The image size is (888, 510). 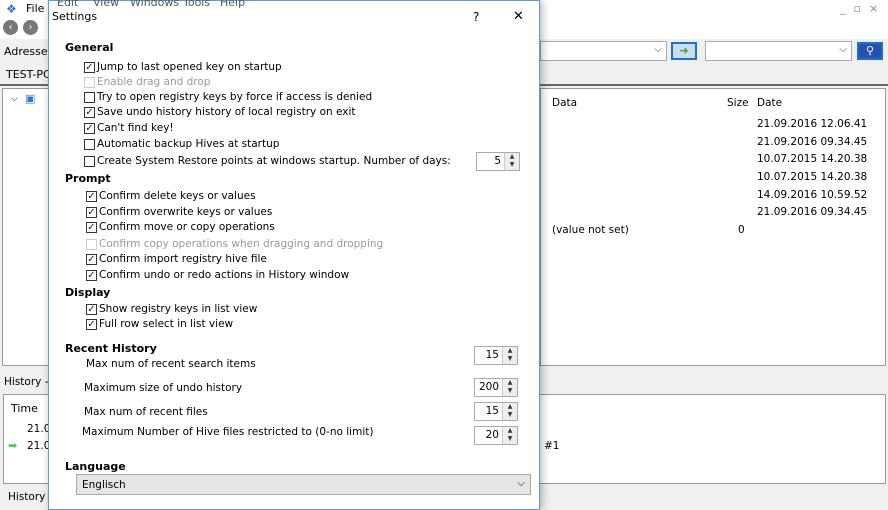 What do you see at coordinates (26, 51) in the screenshot?
I see `address-label: Adresse` at bounding box center [26, 51].